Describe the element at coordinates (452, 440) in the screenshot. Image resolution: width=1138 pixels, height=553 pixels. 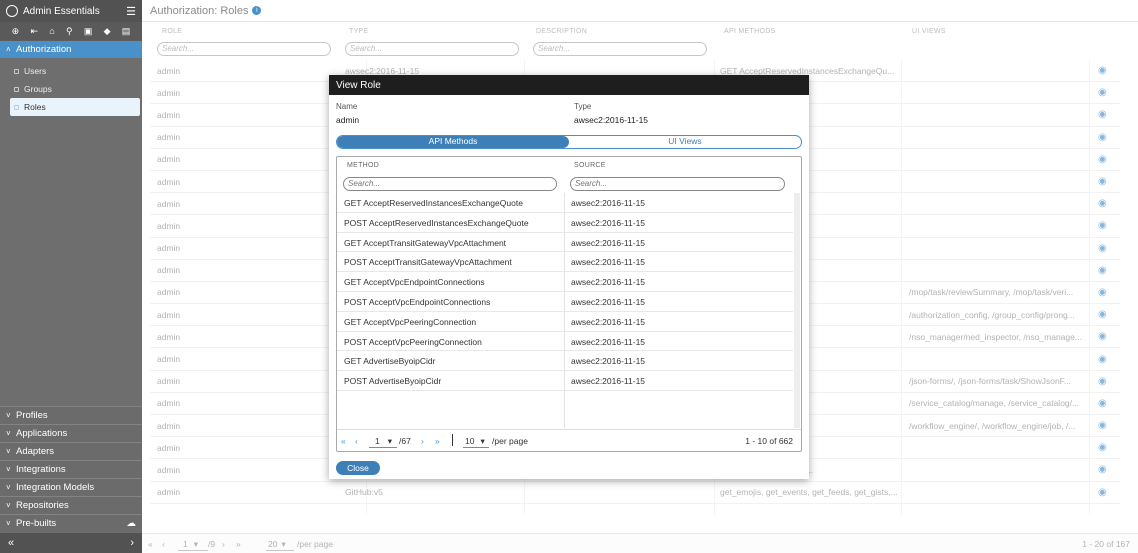
I see `pager-divider` at that location.